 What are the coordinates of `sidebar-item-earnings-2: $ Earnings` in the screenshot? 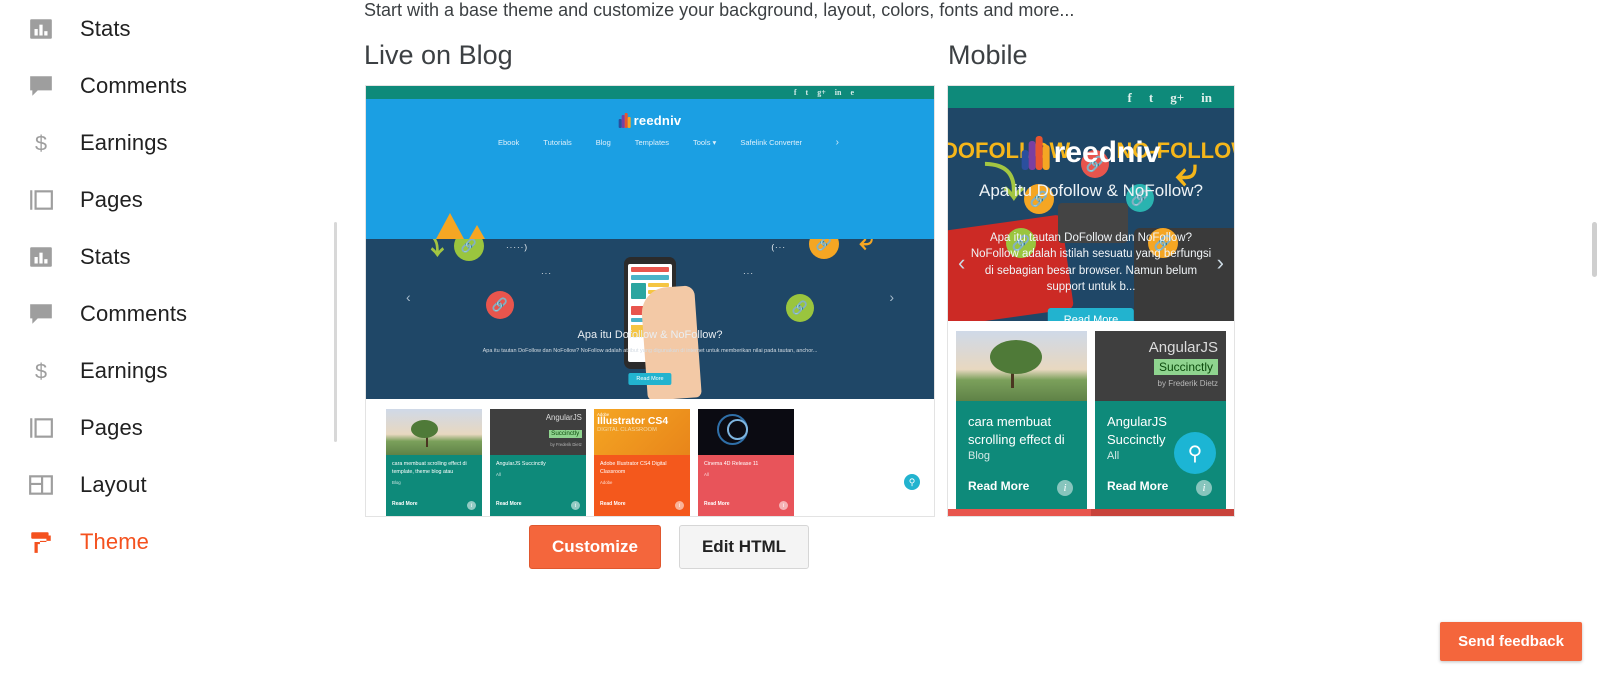 It's located at (168, 142).